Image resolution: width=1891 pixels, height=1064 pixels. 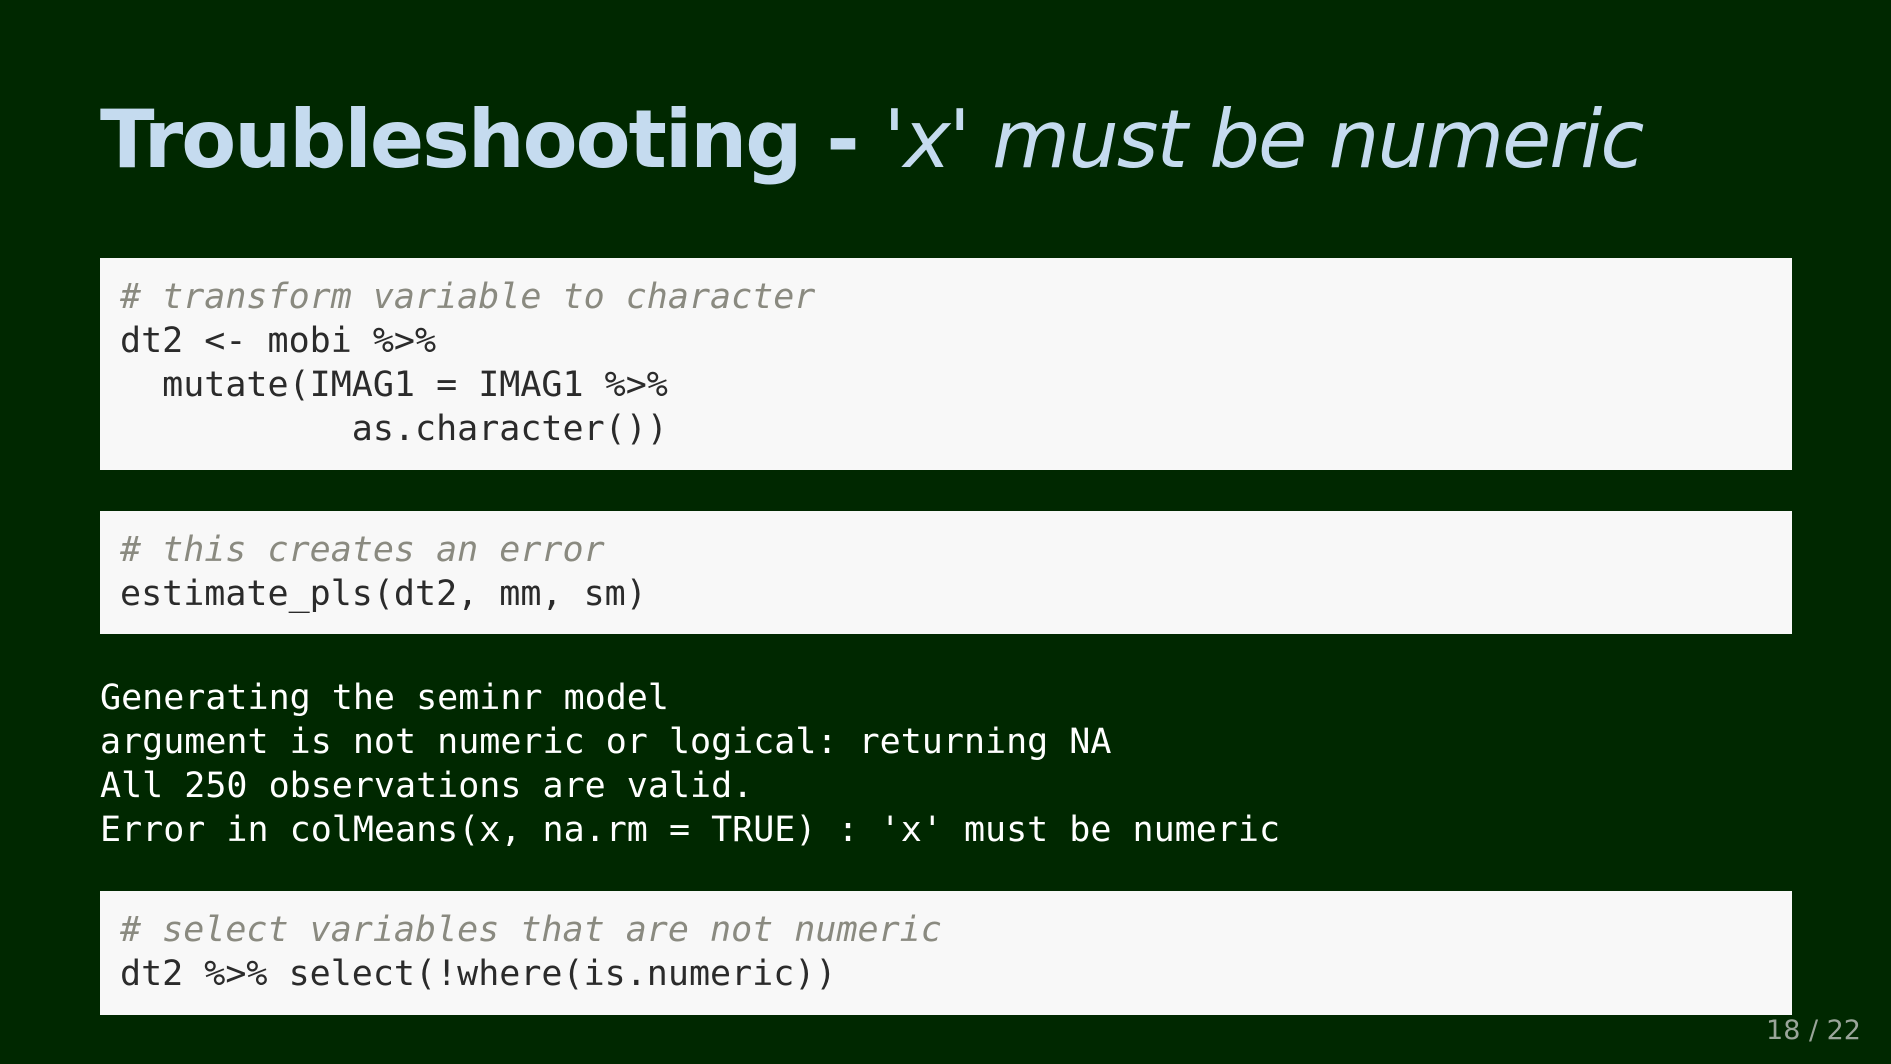 What do you see at coordinates (478, 974) in the screenshot?
I see `code-line: dt2 %>% select(!where(is.numeric))` at bounding box center [478, 974].